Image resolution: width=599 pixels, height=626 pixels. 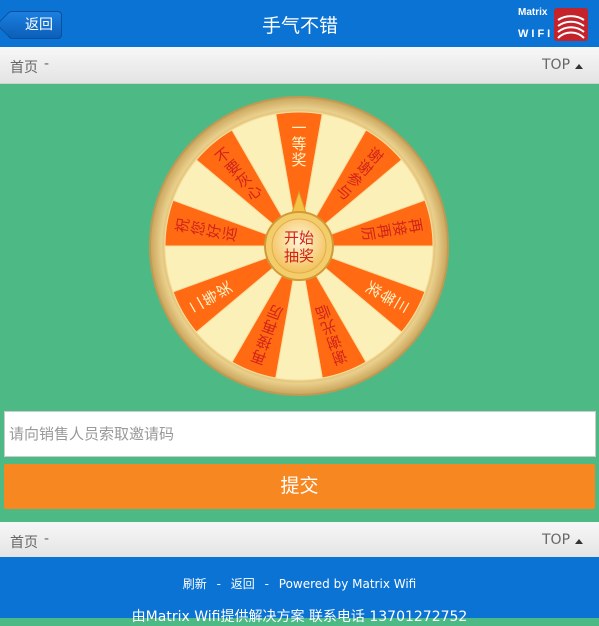 What do you see at coordinates (536, 34) in the screenshot?
I see `logo-text-bottom: WIFI` at bounding box center [536, 34].